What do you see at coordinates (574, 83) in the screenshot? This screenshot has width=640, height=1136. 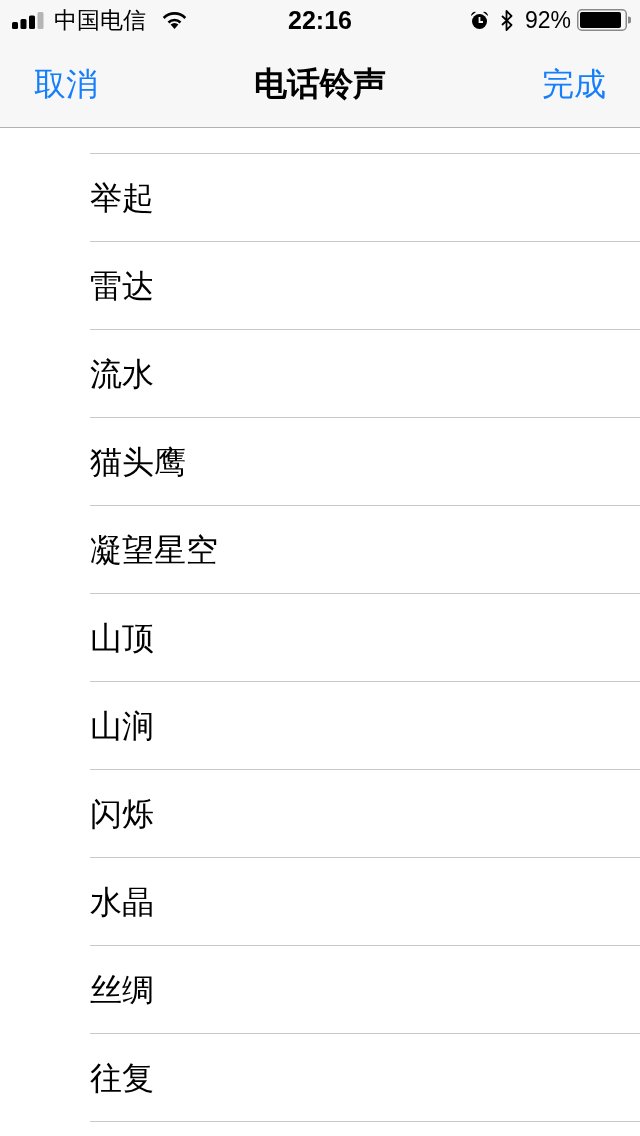 I see `done-button: 完成` at bounding box center [574, 83].